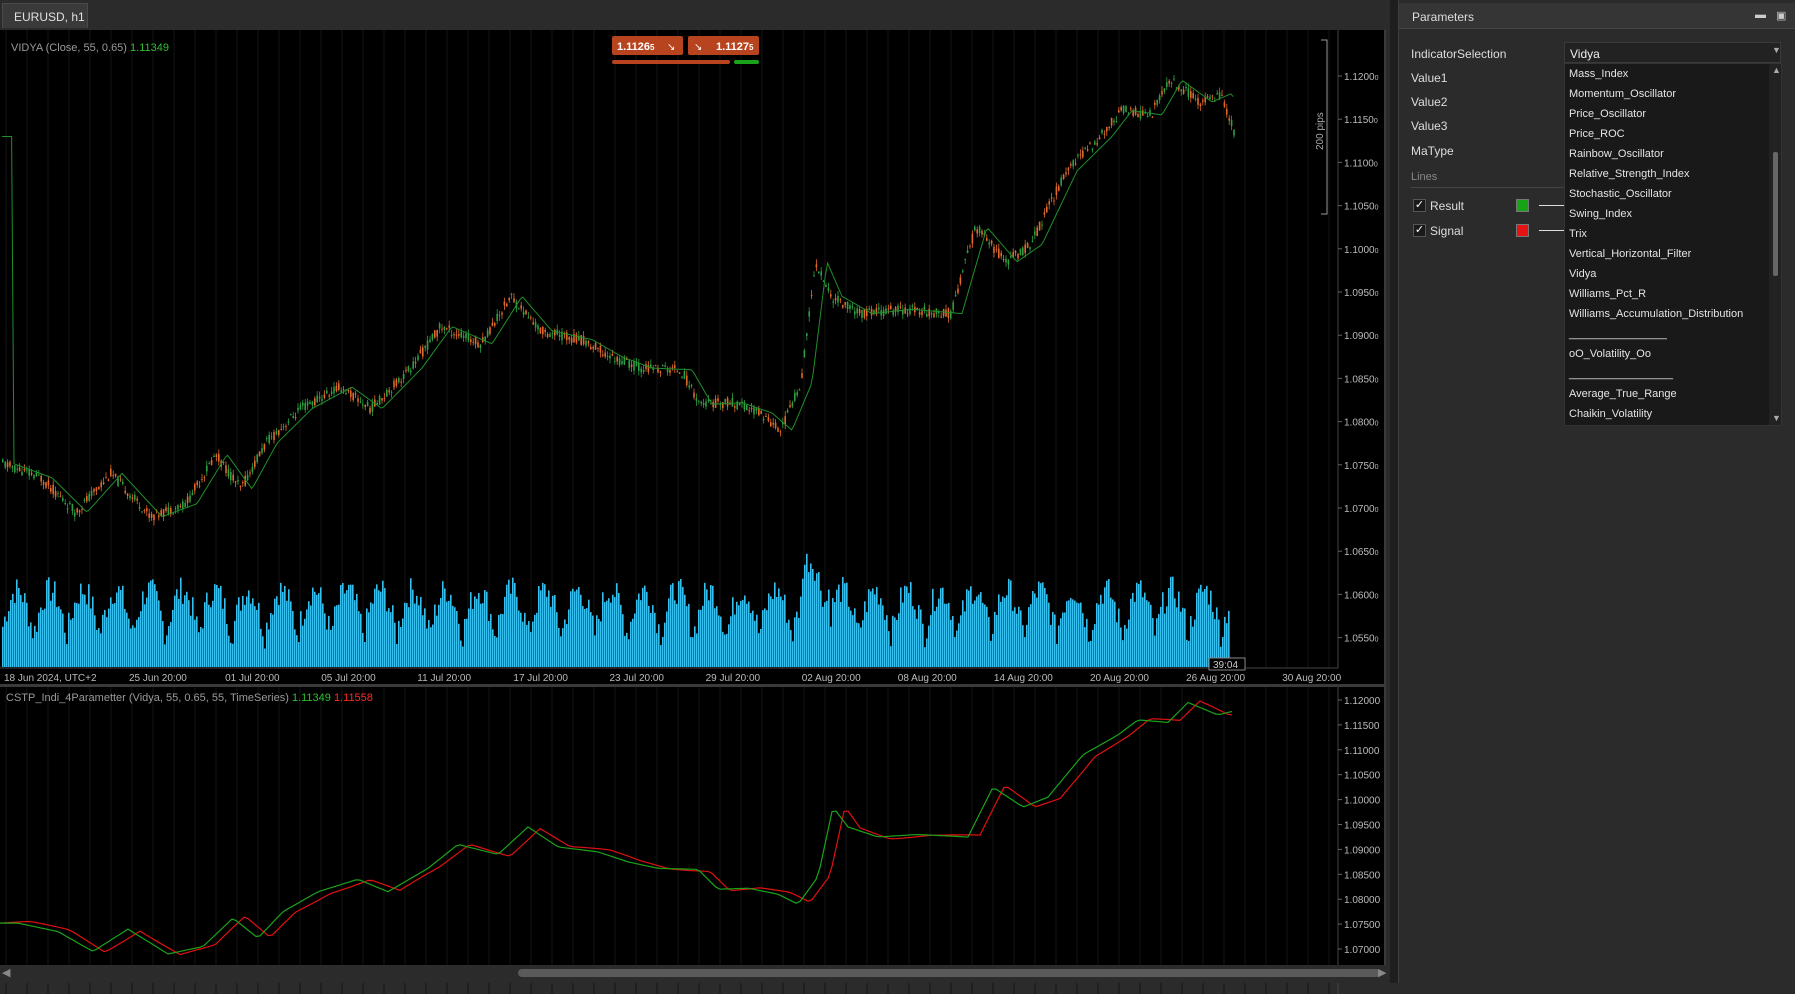  I want to click on dropdown-option: Rainbow_Oscillator, so click(1616, 154).